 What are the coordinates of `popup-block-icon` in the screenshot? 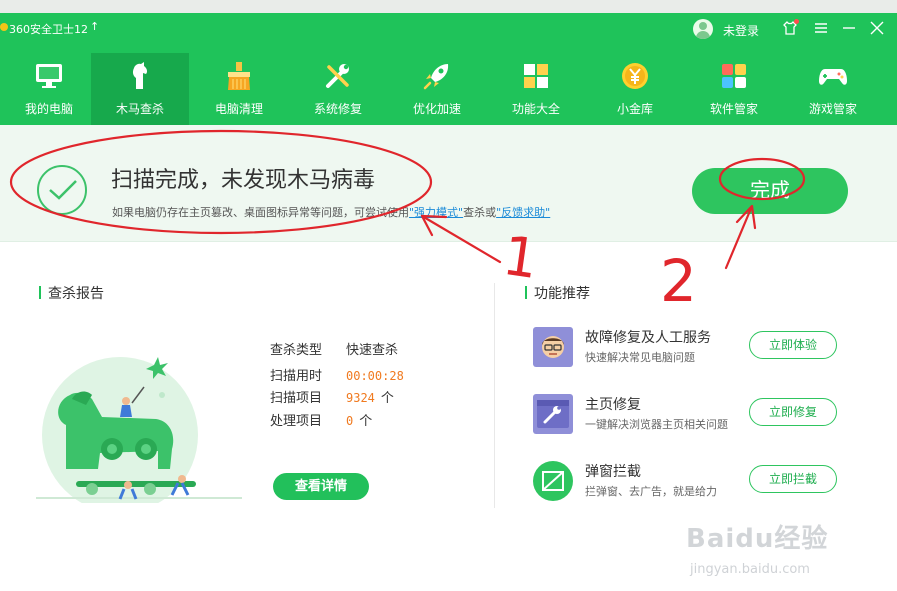 It's located at (553, 481).